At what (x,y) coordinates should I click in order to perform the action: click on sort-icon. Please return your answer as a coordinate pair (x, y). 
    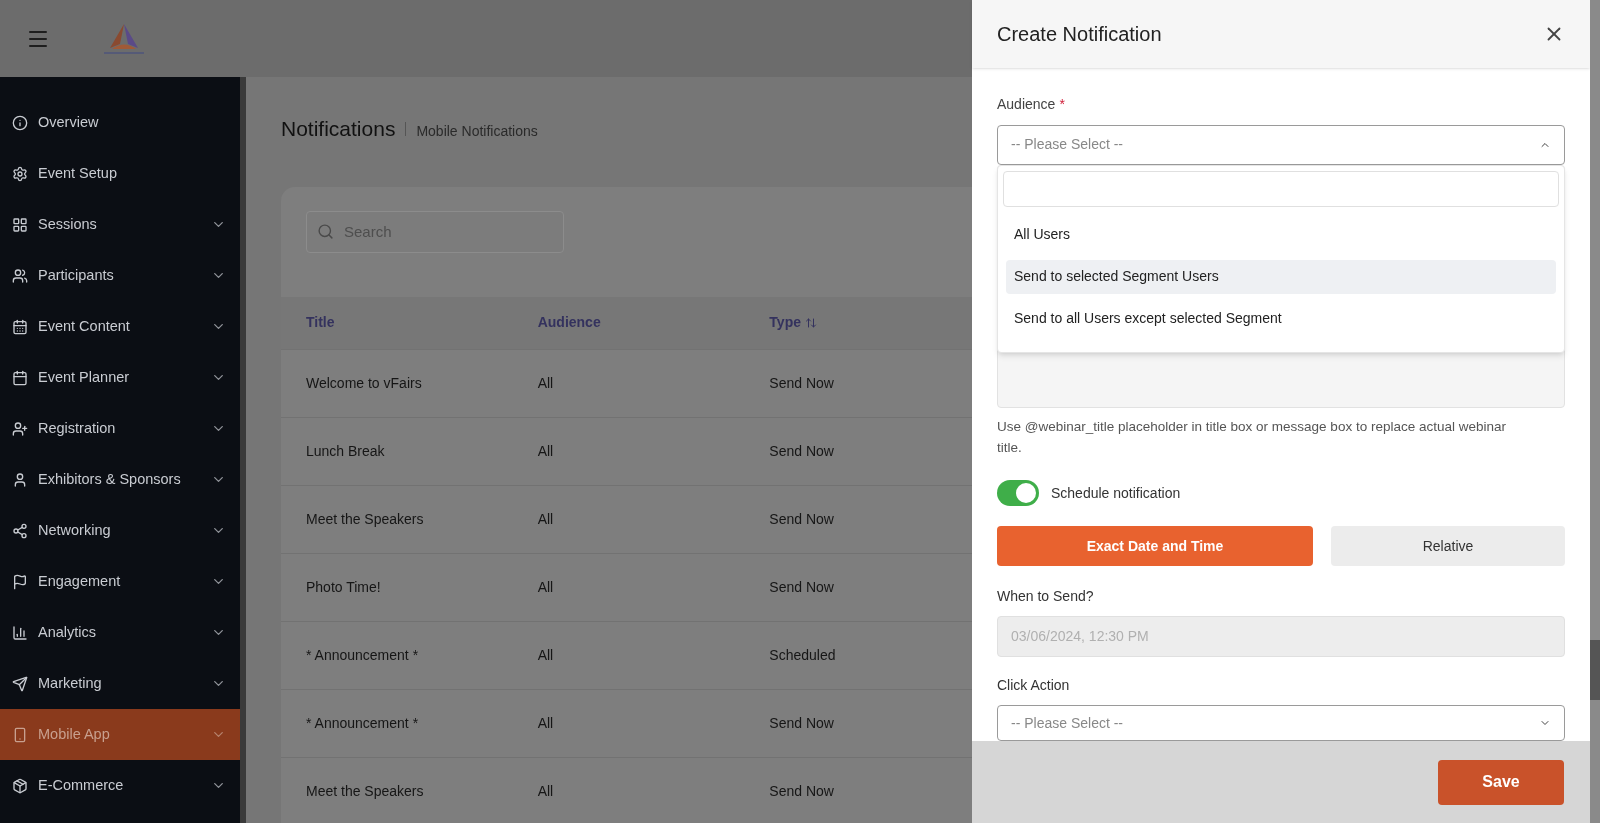
    Looking at the image, I should click on (811, 322).